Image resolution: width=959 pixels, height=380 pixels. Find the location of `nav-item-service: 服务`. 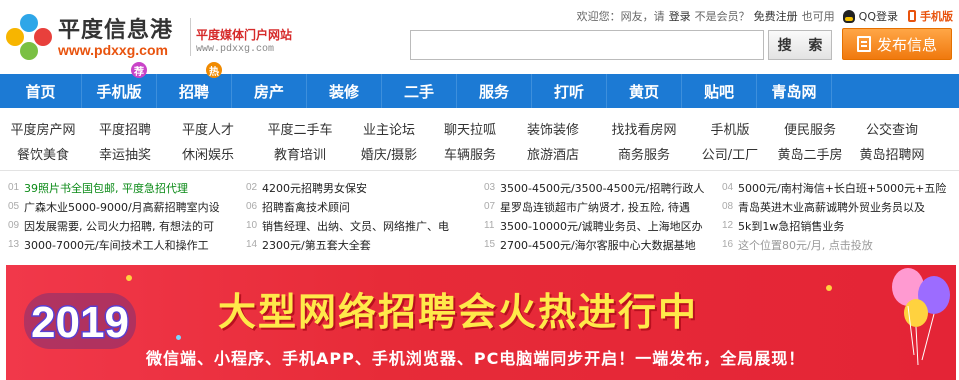

nav-item-service: 服务 is located at coordinates (494, 91).